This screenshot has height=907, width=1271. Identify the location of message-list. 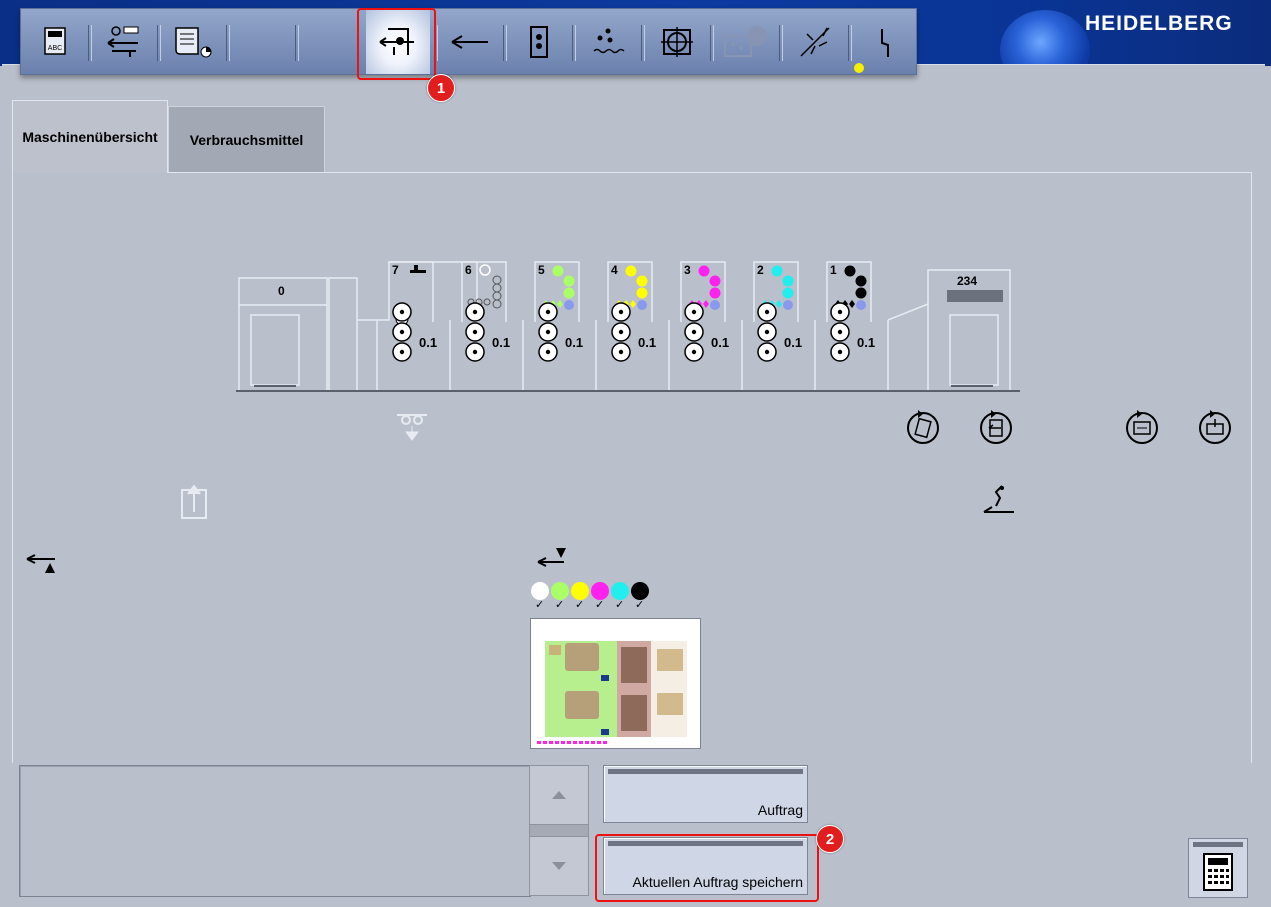
(275, 831).